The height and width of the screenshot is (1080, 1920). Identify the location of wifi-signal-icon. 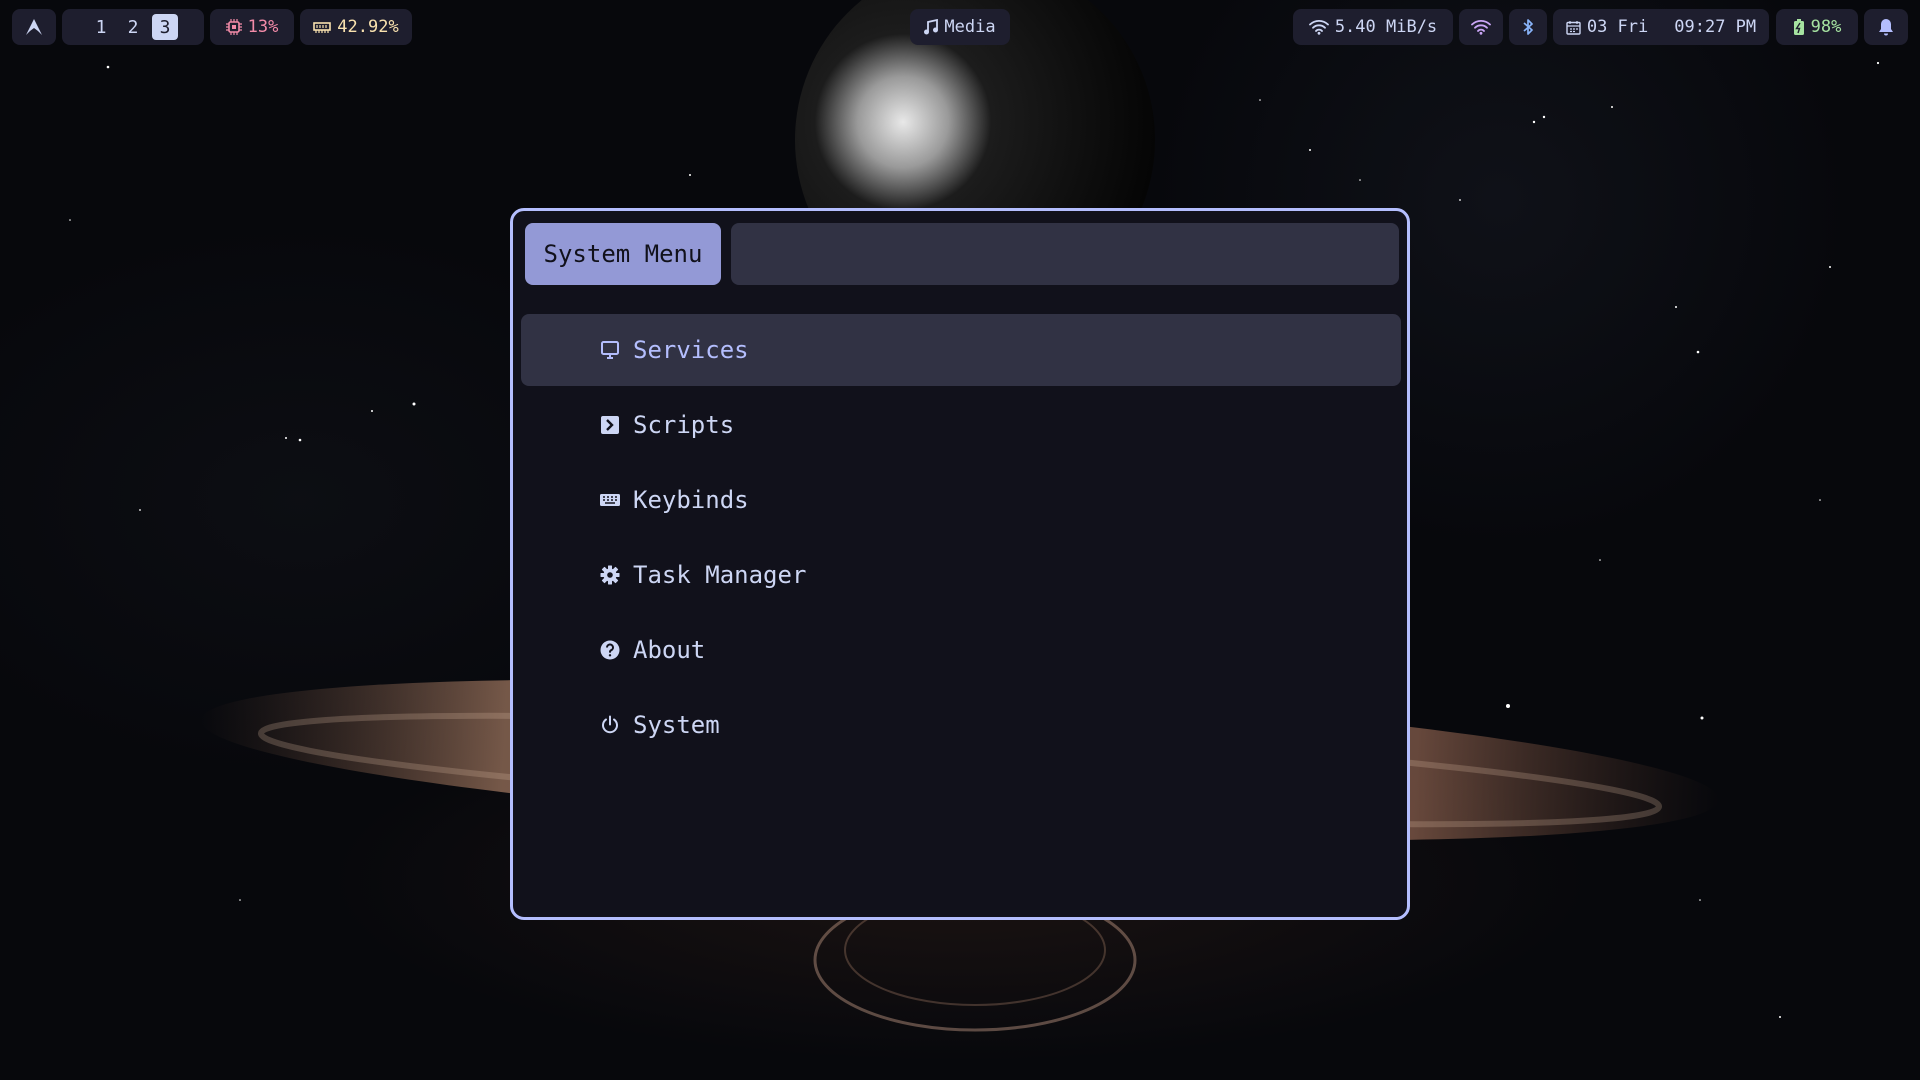
(1481, 27).